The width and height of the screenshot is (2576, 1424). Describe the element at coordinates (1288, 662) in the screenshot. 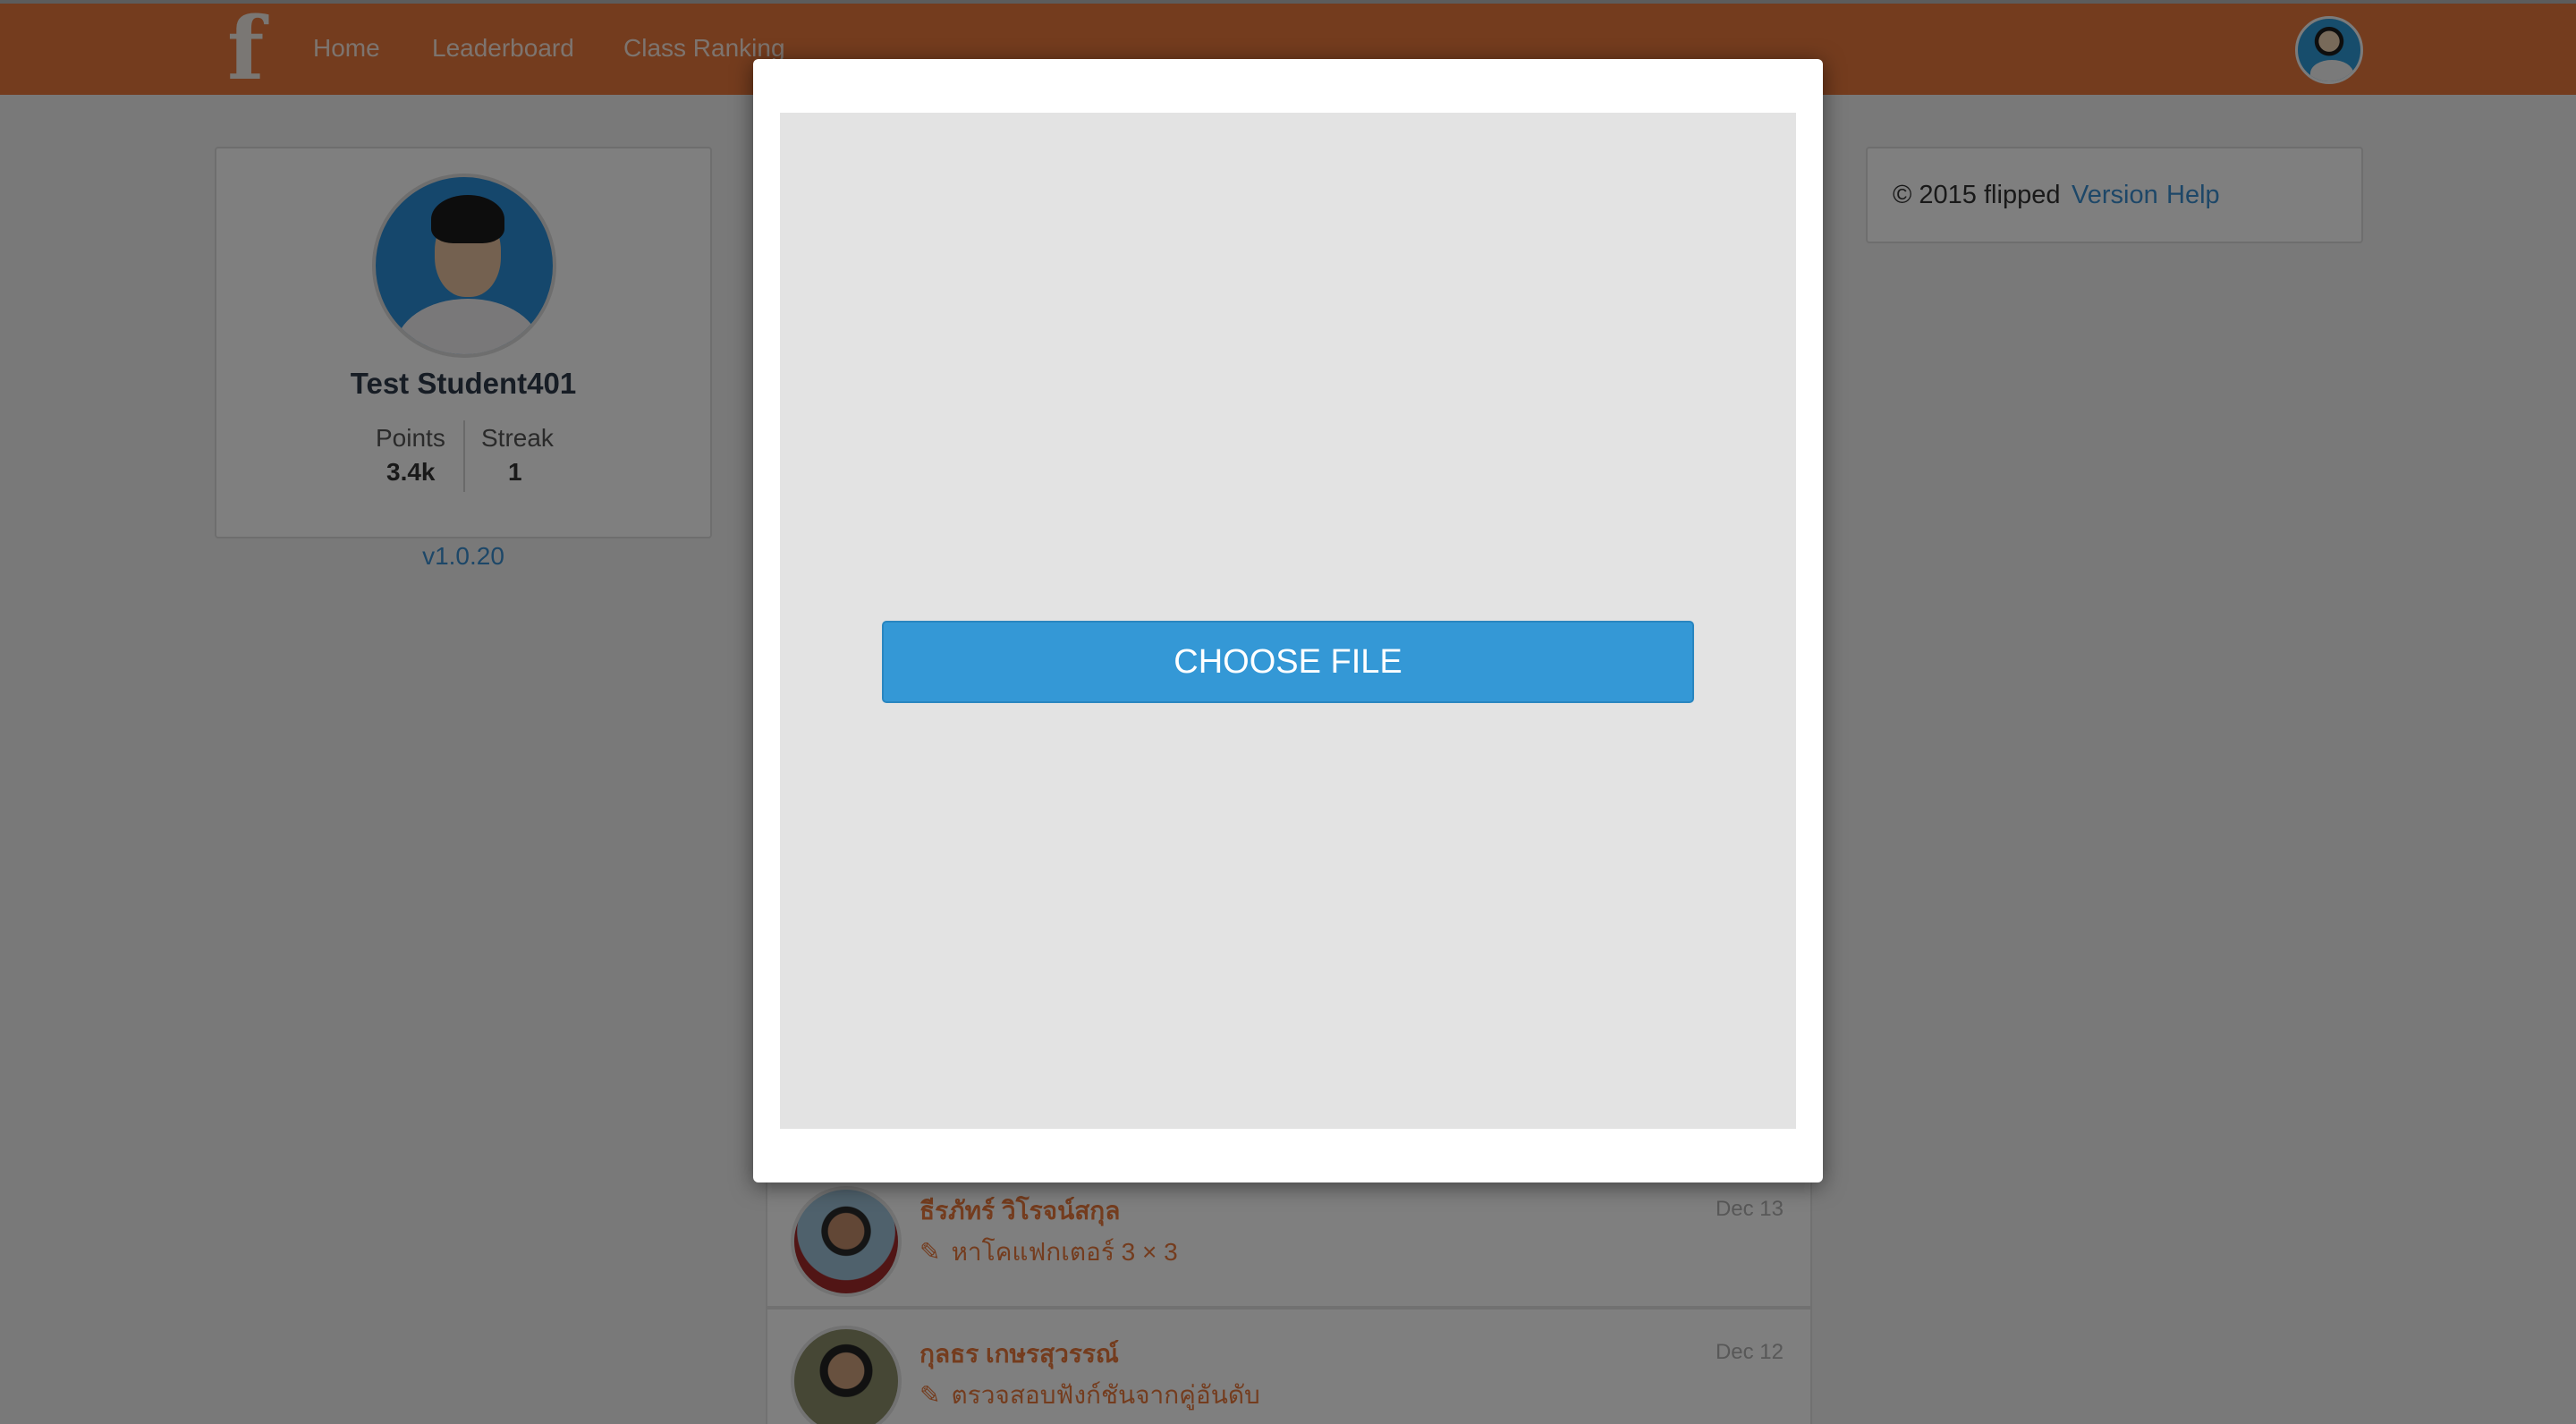

I see `choose-file-button: CHOOSE FILE` at that location.